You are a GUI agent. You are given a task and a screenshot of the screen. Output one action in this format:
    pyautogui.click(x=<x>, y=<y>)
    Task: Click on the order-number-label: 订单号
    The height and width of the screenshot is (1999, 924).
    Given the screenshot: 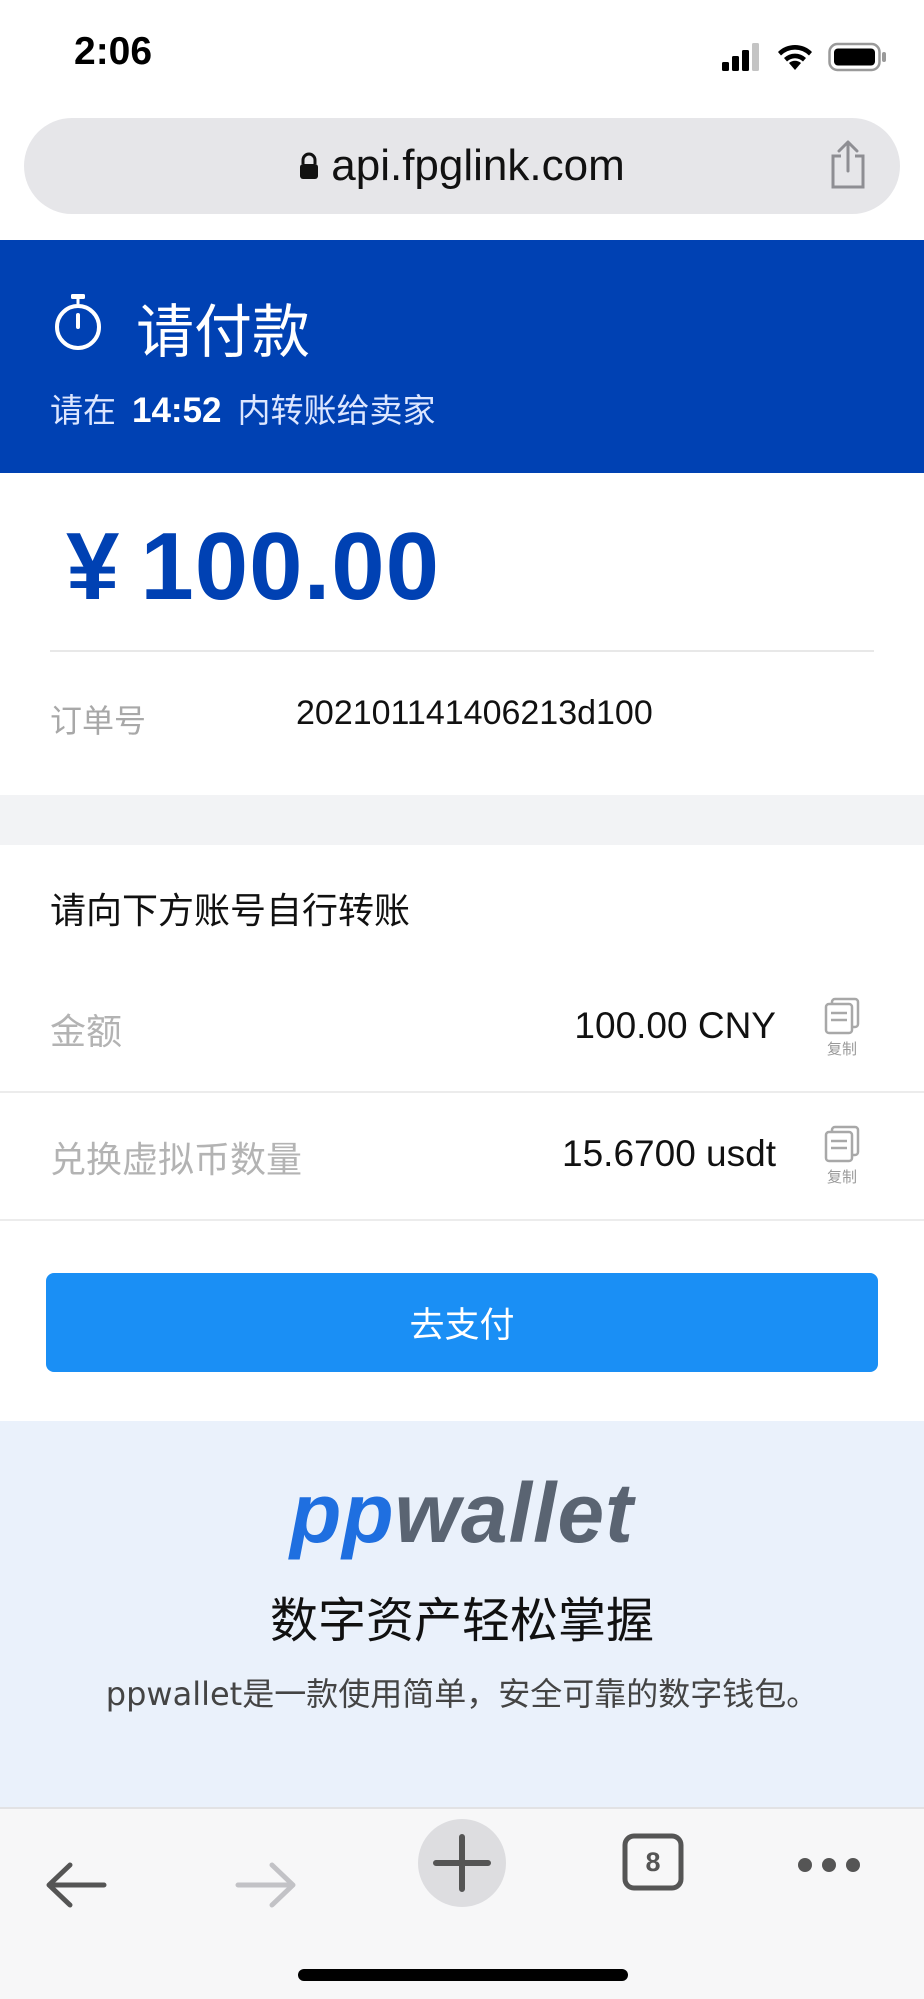 What is the action you would take?
    pyautogui.click(x=98, y=721)
    